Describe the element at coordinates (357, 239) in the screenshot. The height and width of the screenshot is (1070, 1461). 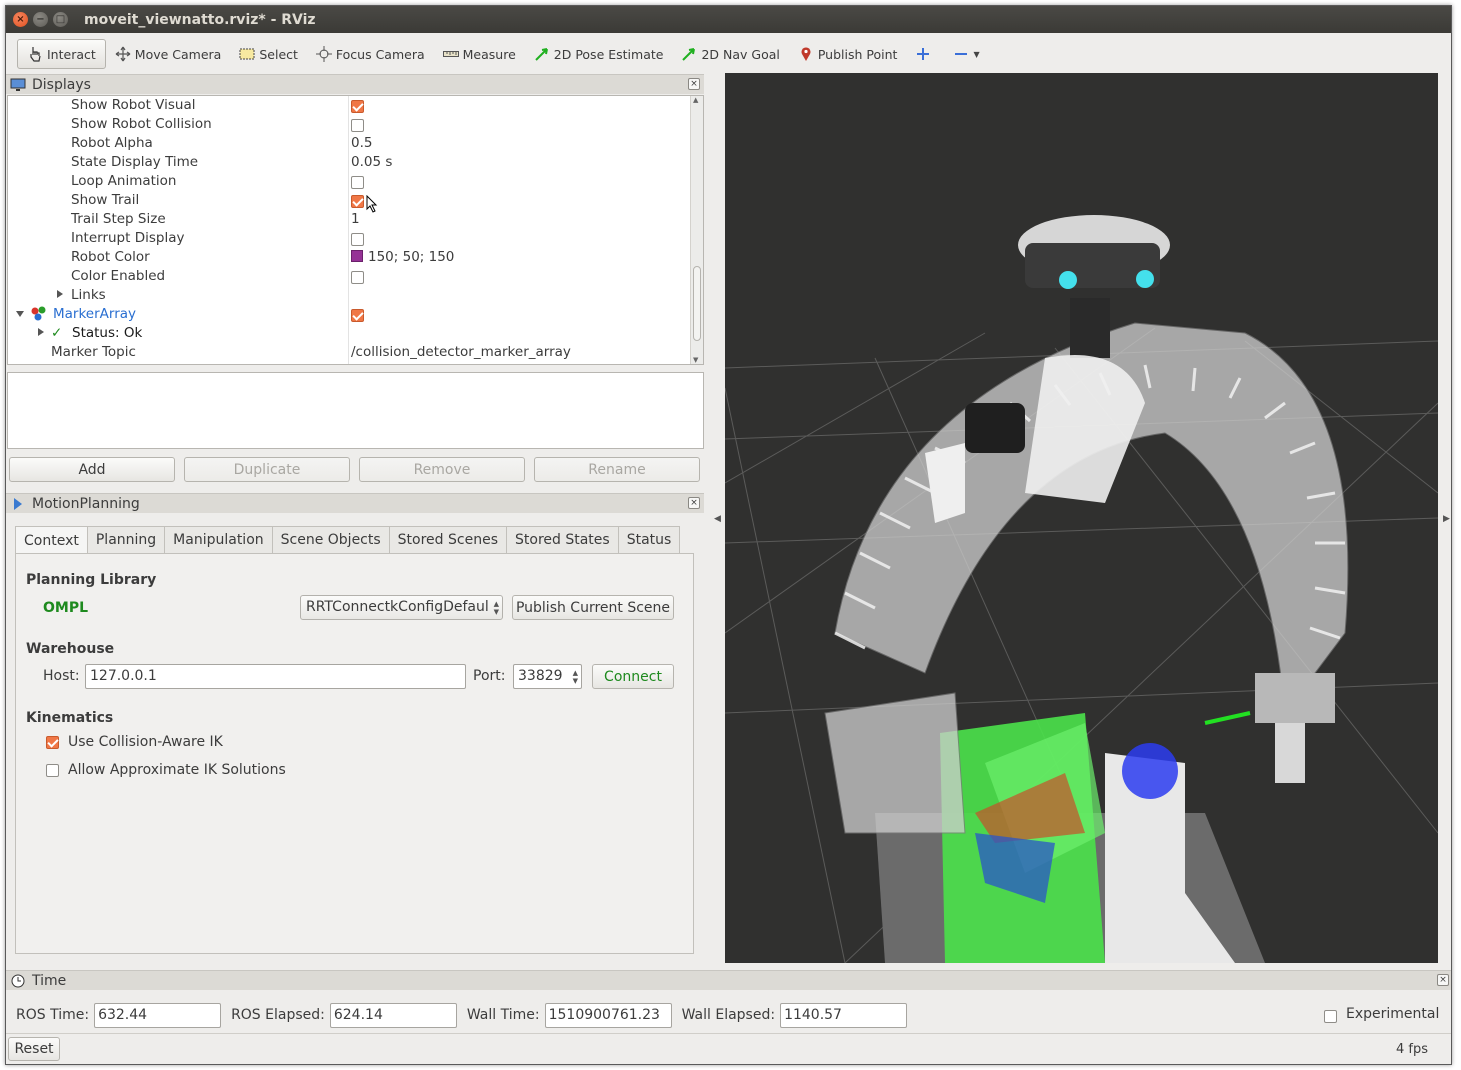
I see `interrupt-display-checkbox` at that location.